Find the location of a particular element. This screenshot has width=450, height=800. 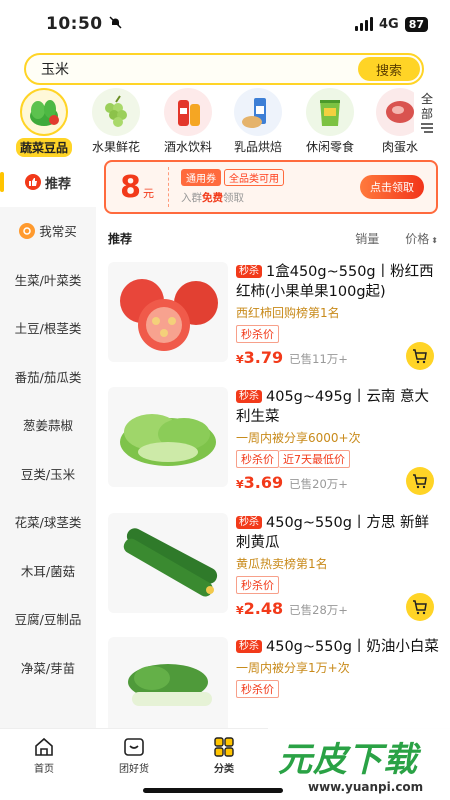

product-title: 秒杀 450g~550g丨奶油小白菜 is located at coordinates (338, 647).